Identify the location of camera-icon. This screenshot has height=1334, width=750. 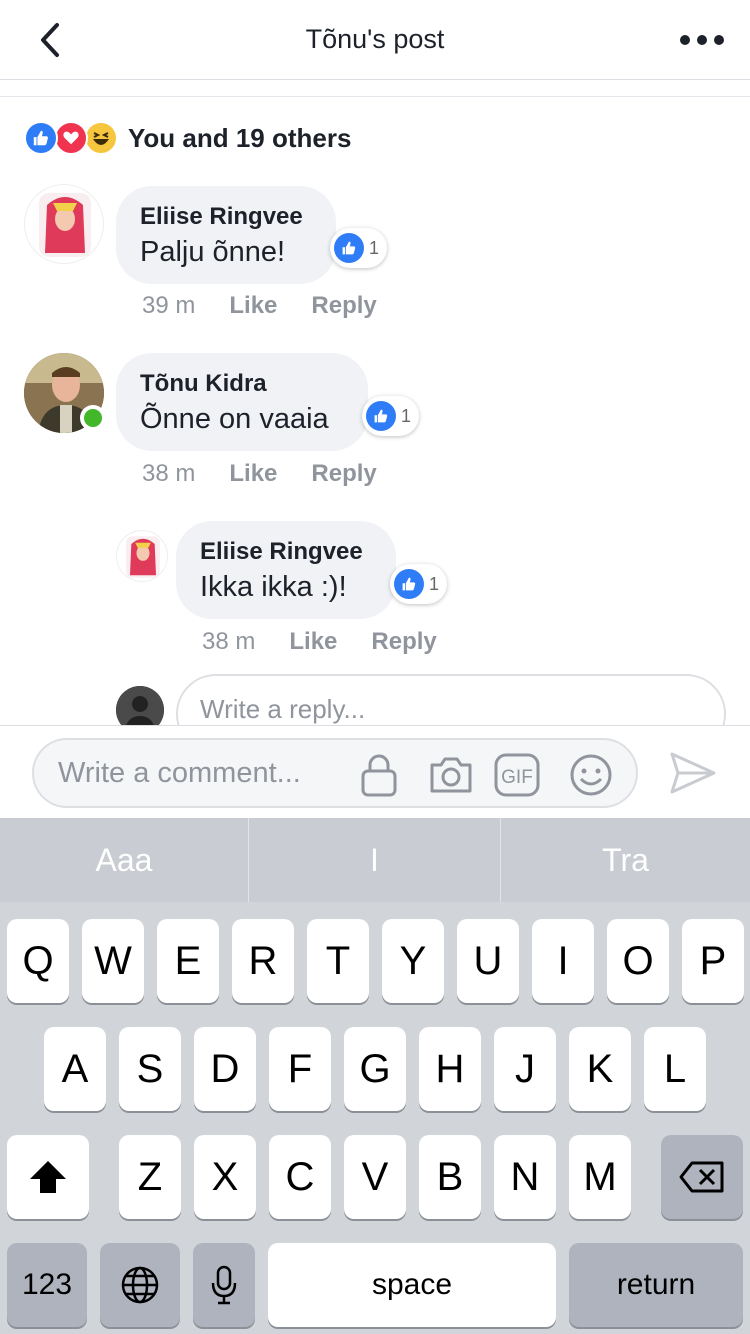
(451, 775).